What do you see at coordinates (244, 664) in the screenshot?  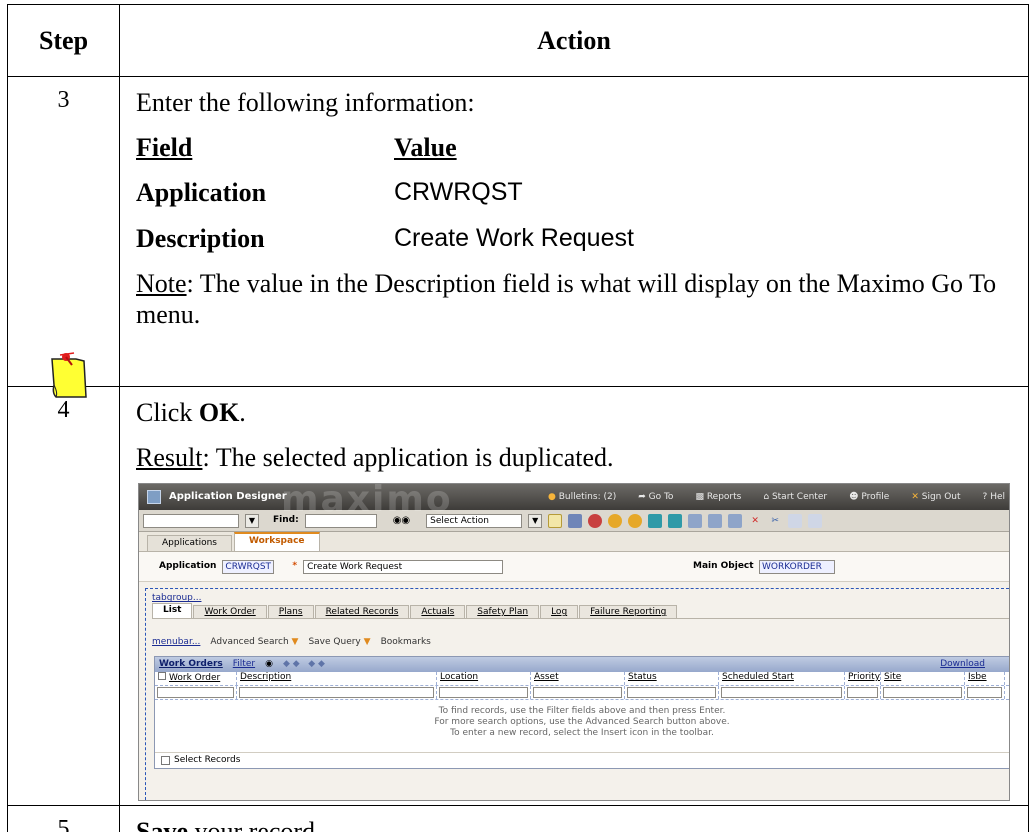 I see `filter-link: Filter` at bounding box center [244, 664].